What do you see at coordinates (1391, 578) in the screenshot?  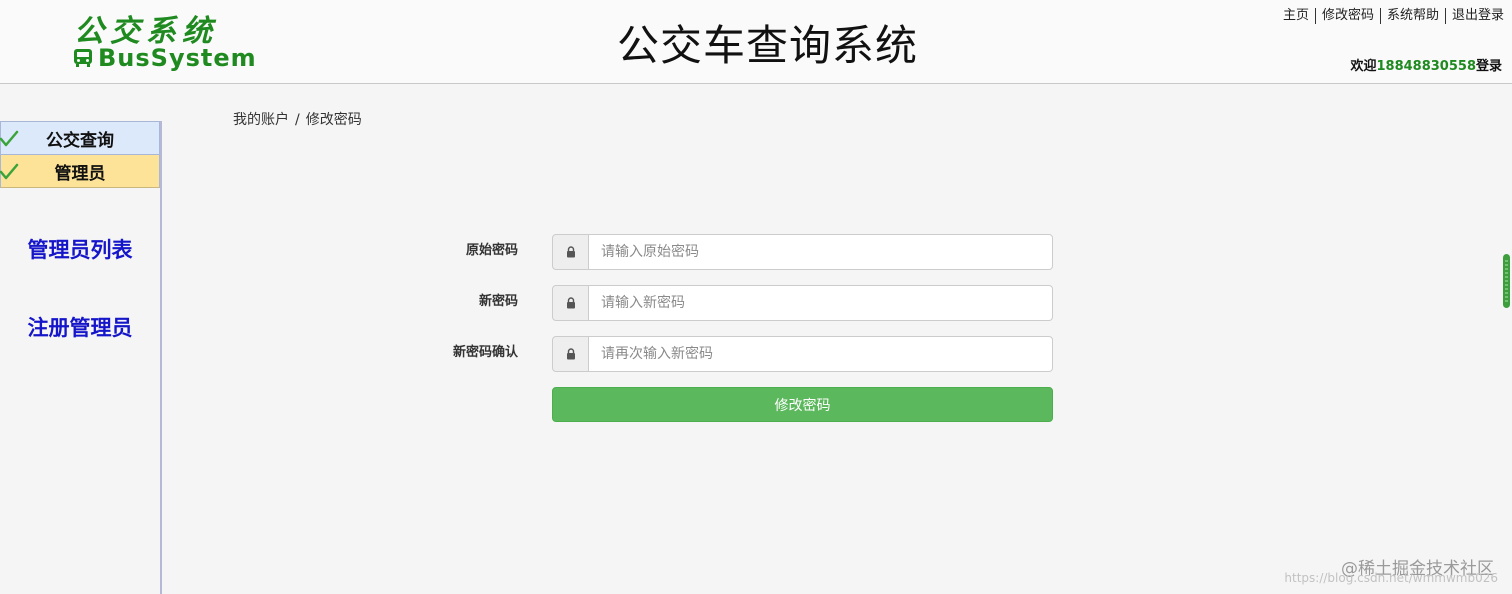 I see `watermark-url: https://blog.csdn.net/wmmwmb026` at bounding box center [1391, 578].